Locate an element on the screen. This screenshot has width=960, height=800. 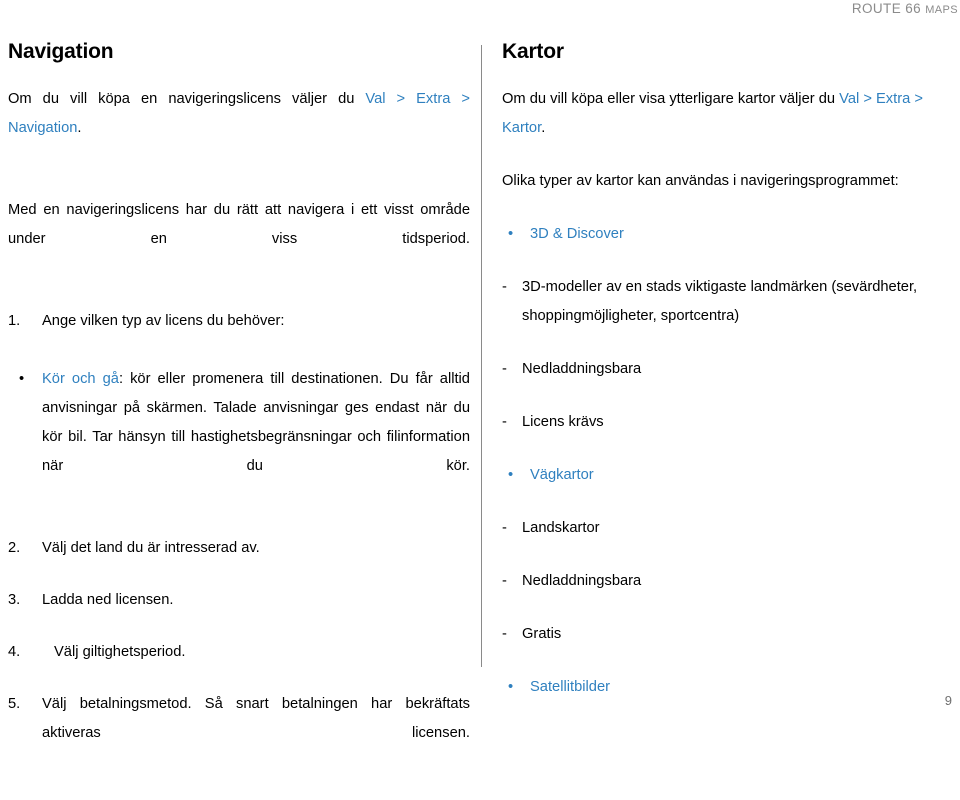
list-item: - Licens krävs is located at coordinates (731, 422).